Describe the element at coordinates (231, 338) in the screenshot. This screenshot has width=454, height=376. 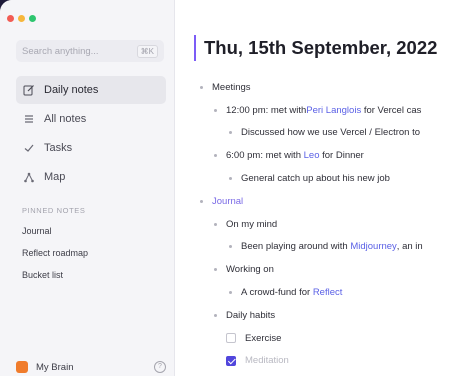
I see `checkbox` at that location.